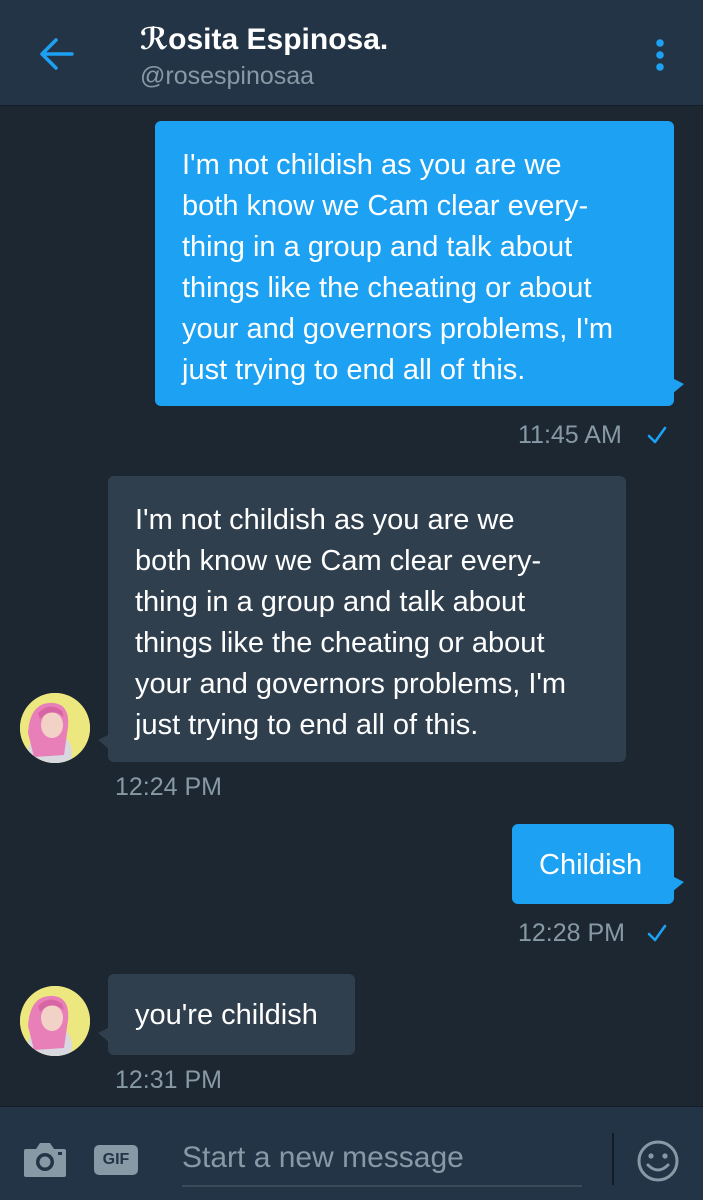 Image resolution: width=703 pixels, height=1200 pixels. I want to click on smiley-icon, so click(658, 1161).